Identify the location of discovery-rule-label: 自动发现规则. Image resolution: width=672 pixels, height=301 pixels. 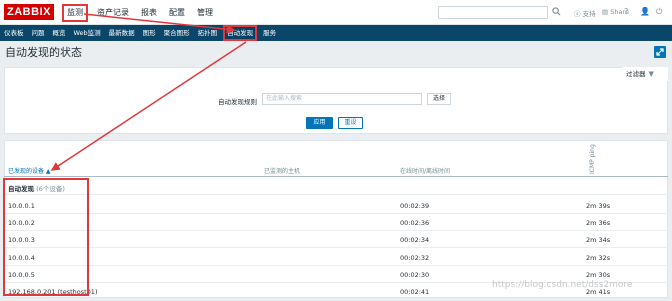
(237, 102).